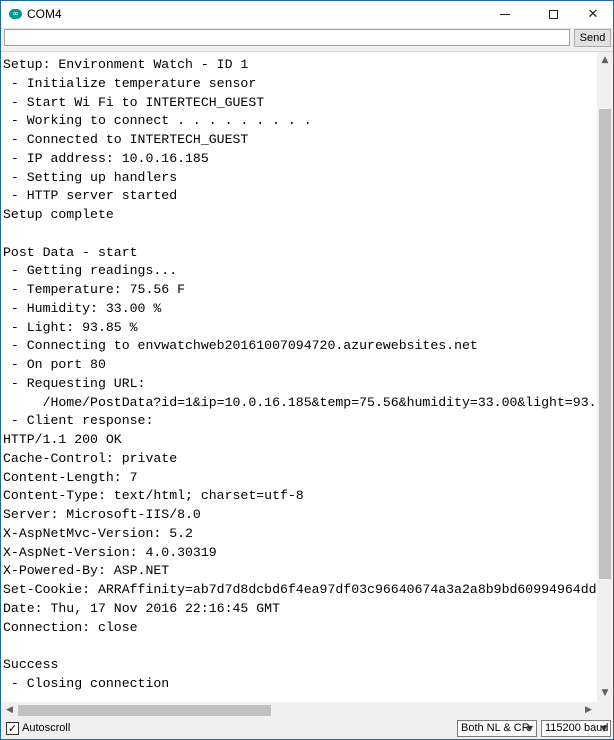 The width and height of the screenshot is (614, 740). I want to click on console-line: HTTP/1.1 200 OK, so click(62, 439).